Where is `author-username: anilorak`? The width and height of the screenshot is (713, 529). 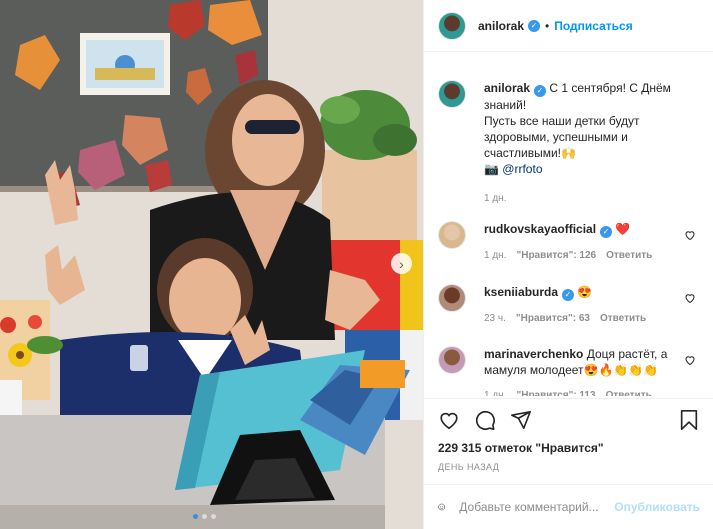 author-username: anilorak is located at coordinates (501, 26).